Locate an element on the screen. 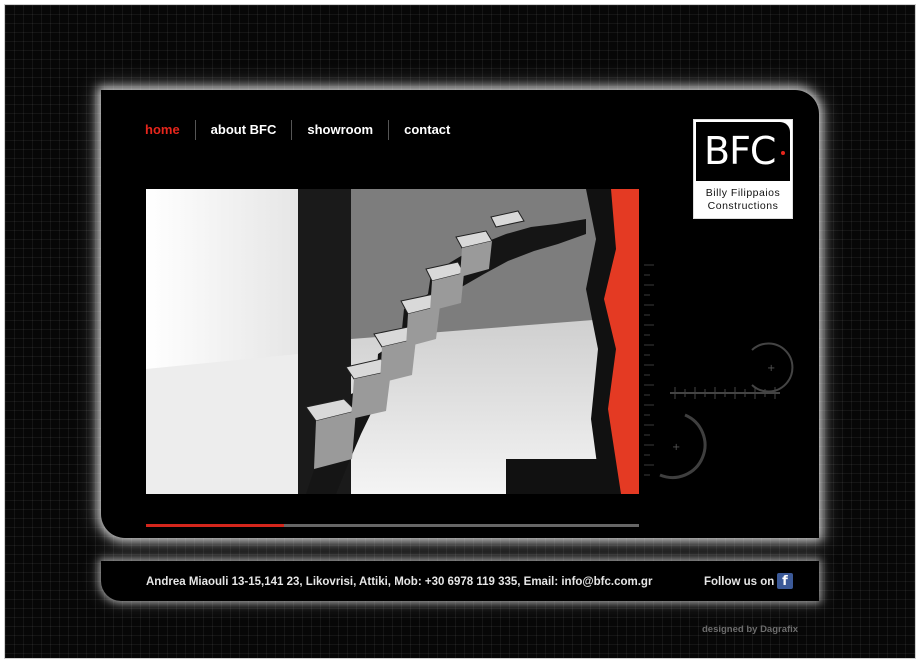 Image resolution: width=920 pixels, height=663 pixels. nav-contact: contact is located at coordinates (426, 130).